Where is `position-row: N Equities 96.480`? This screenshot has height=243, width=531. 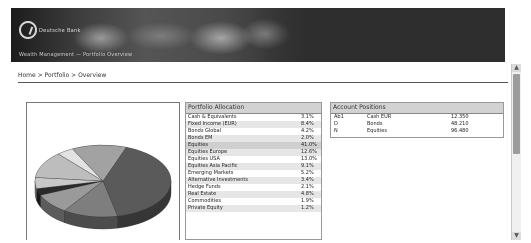 position-row: N Equities 96.480 is located at coordinates (417, 131).